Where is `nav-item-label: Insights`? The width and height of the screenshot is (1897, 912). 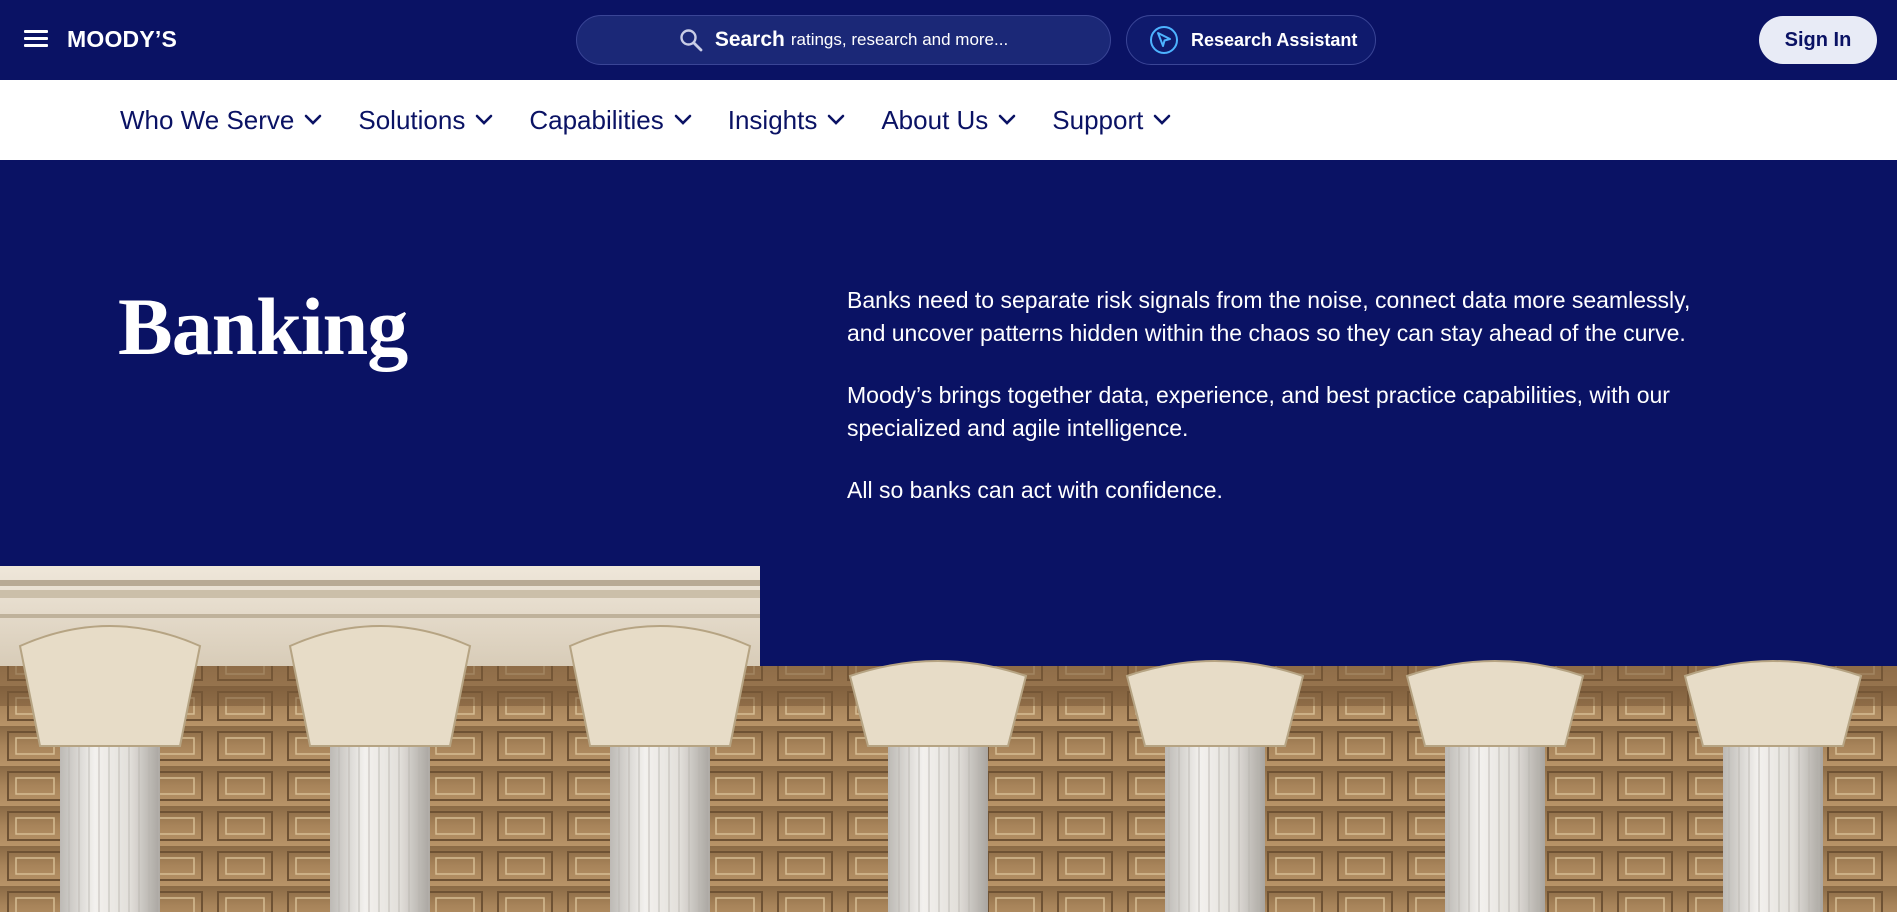 nav-item-label: Insights is located at coordinates (772, 119).